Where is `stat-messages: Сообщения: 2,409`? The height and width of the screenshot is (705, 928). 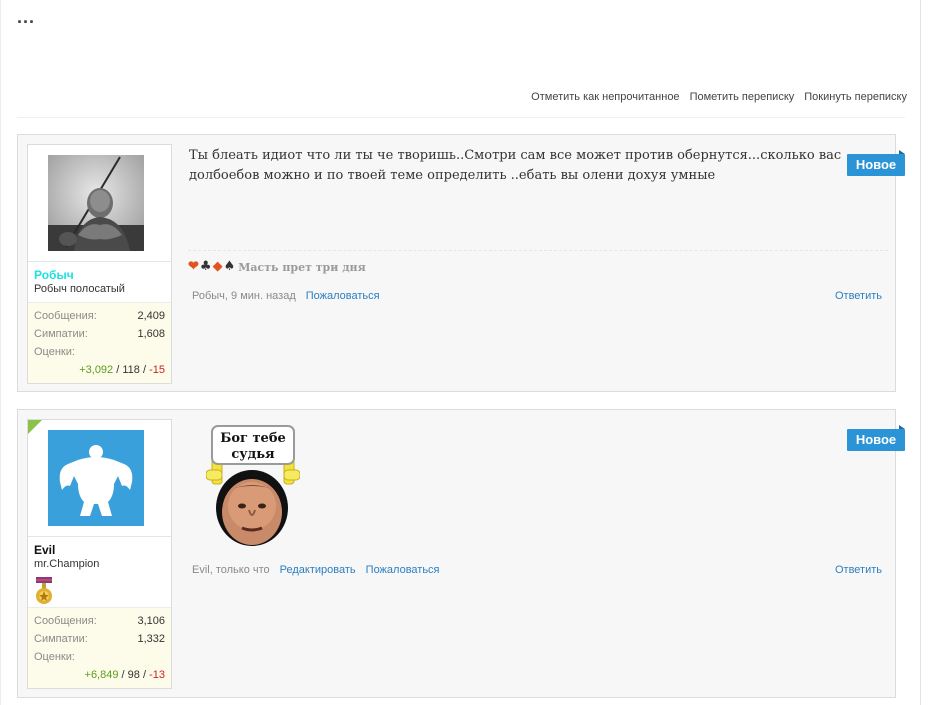 stat-messages: Сообщения: 2,409 is located at coordinates (99, 316).